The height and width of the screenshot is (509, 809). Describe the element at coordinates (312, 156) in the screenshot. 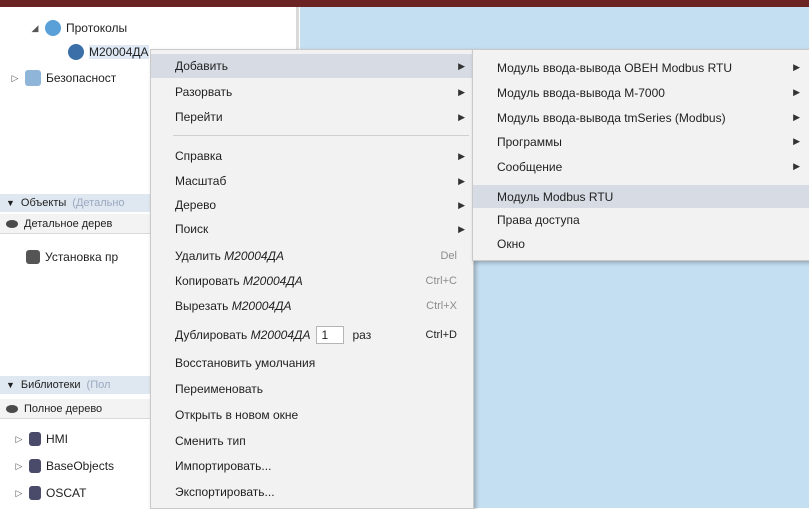

I see `menu-item-help: Справка ▶` at that location.